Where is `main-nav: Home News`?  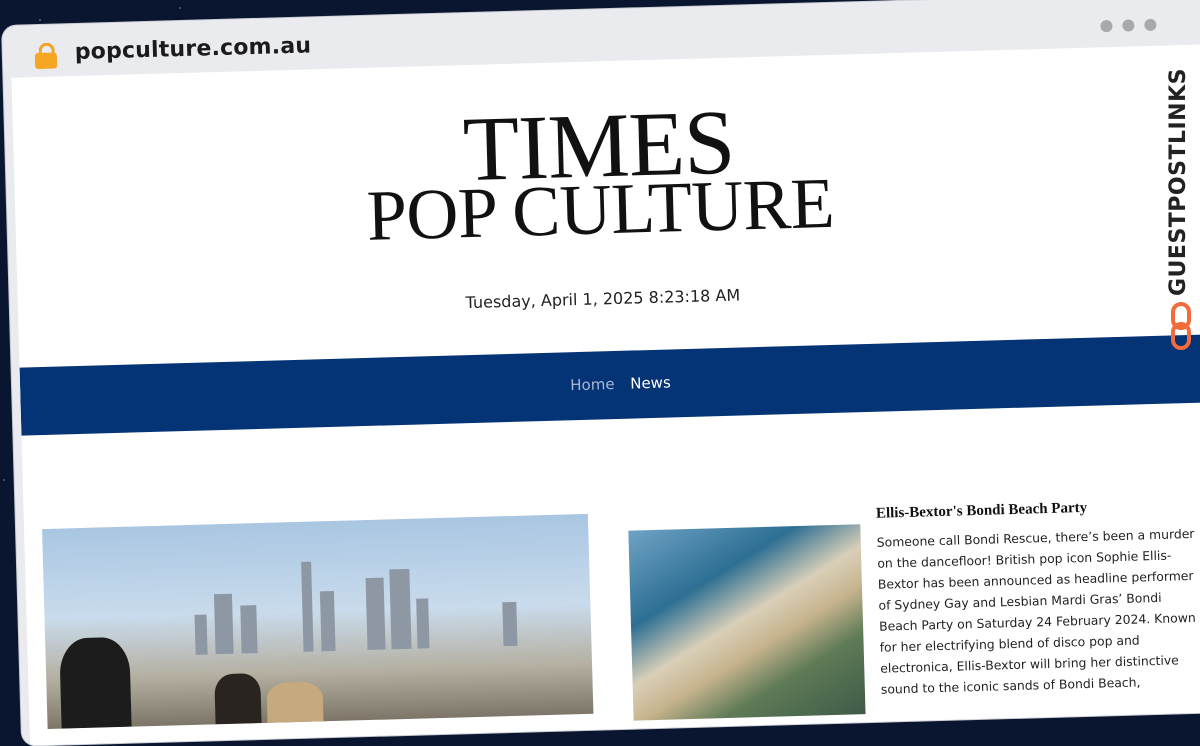
main-nav: Home News is located at coordinates (609, 384).